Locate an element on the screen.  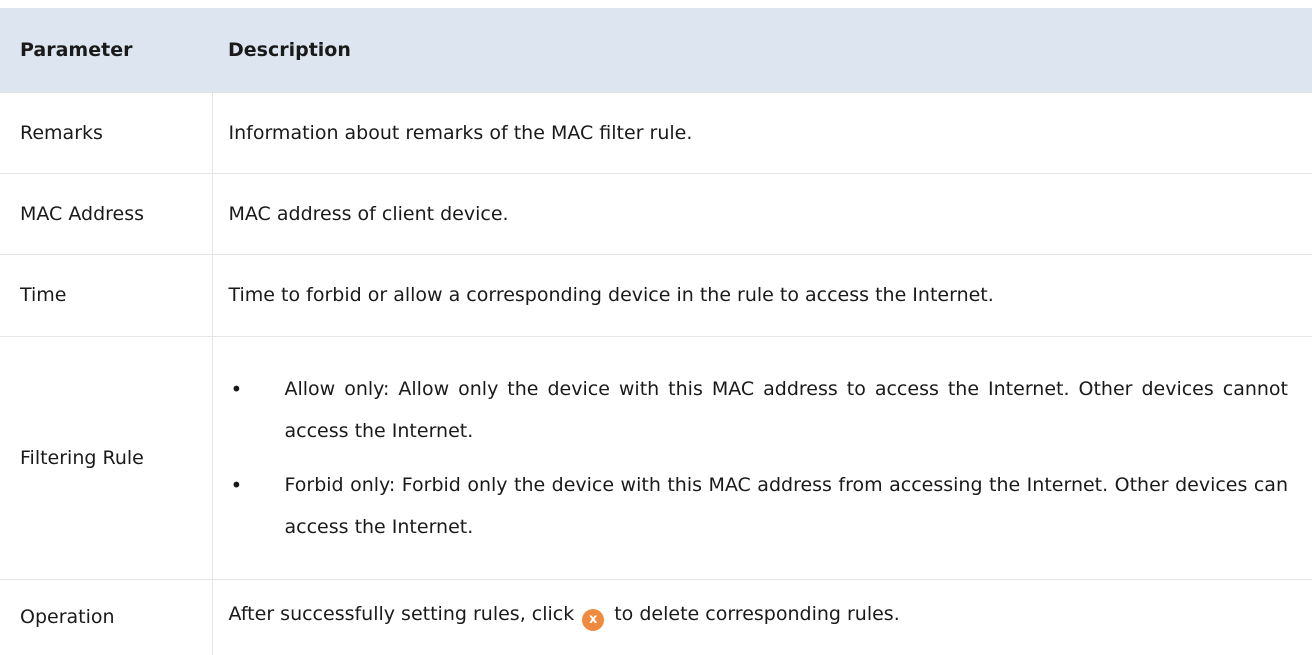
desc-text-before: After successfully setting rules, click is located at coordinates (401, 614).